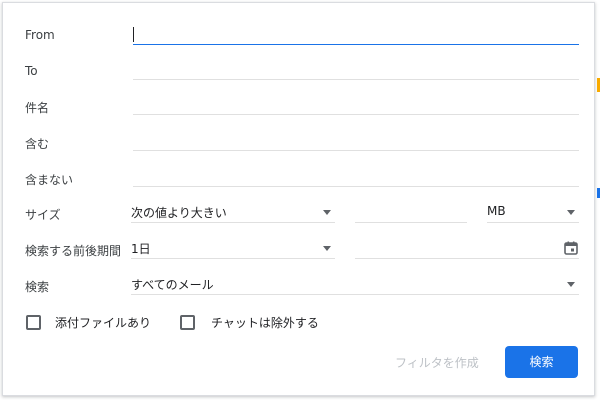  What do you see at coordinates (49, 180) in the screenshot?
I see `doesnt-have-label: 含まない` at bounding box center [49, 180].